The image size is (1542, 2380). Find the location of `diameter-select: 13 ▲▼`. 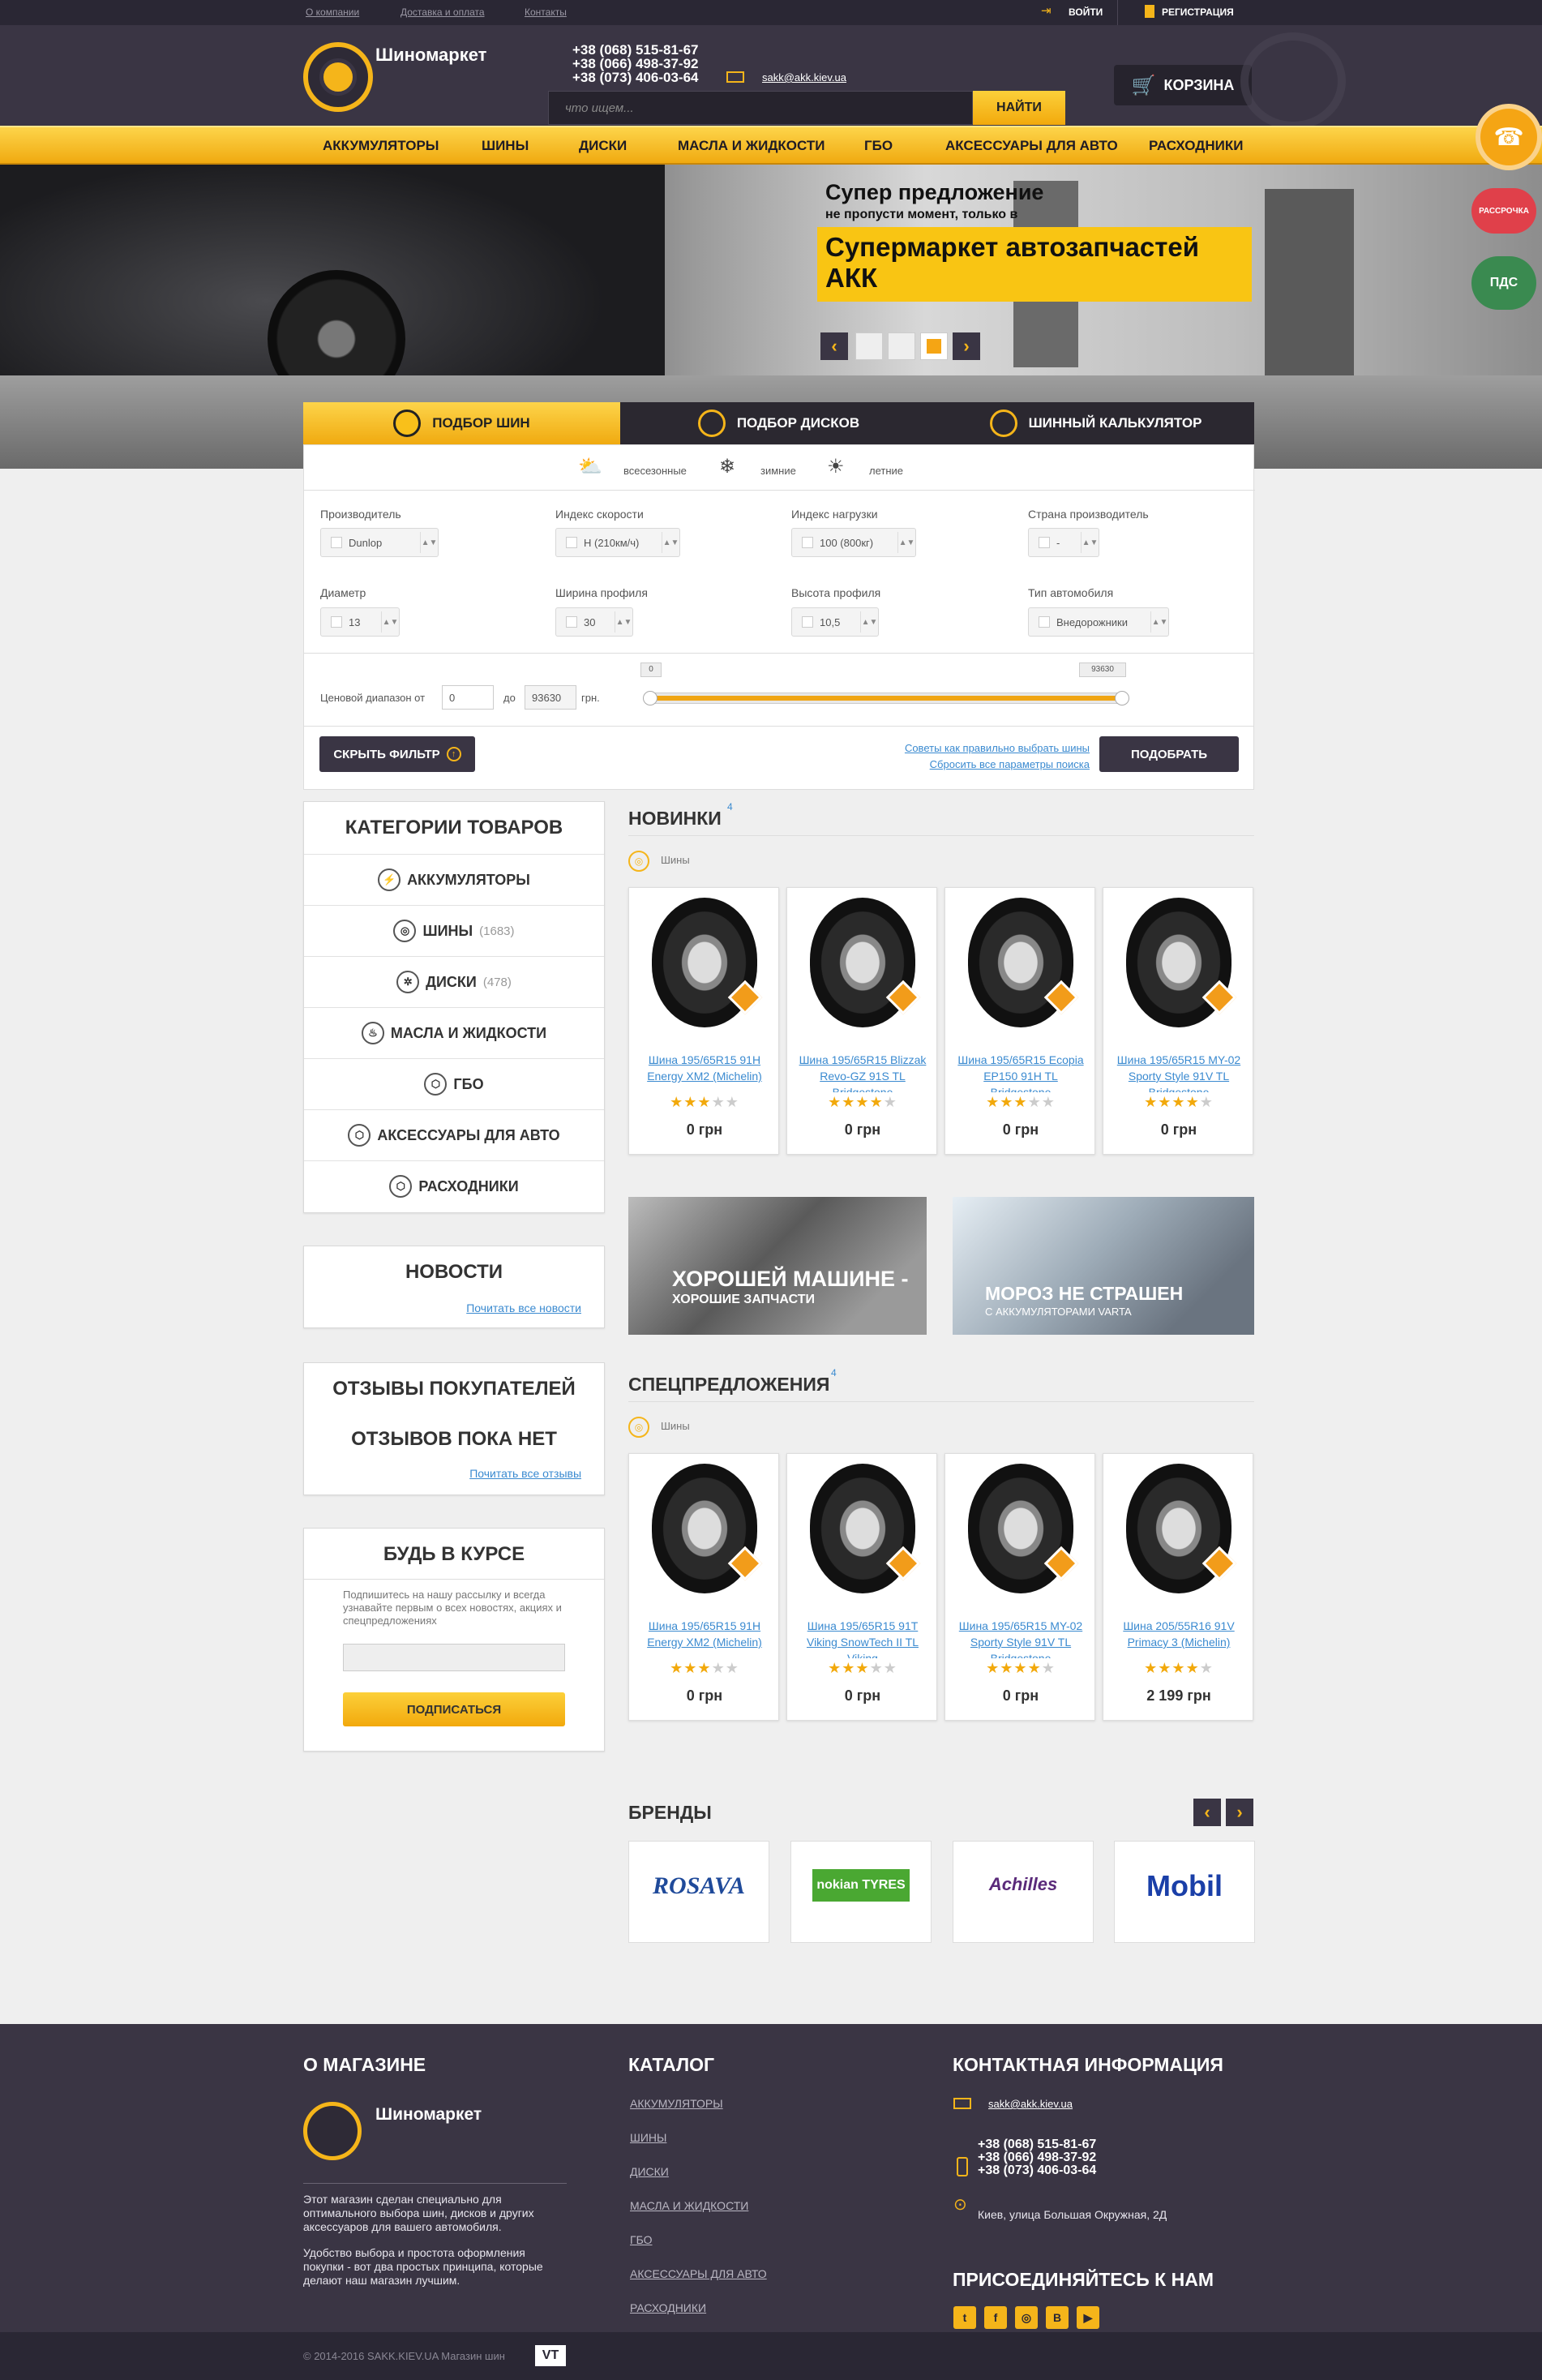

diameter-select: 13 ▲▼ is located at coordinates (360, 622).